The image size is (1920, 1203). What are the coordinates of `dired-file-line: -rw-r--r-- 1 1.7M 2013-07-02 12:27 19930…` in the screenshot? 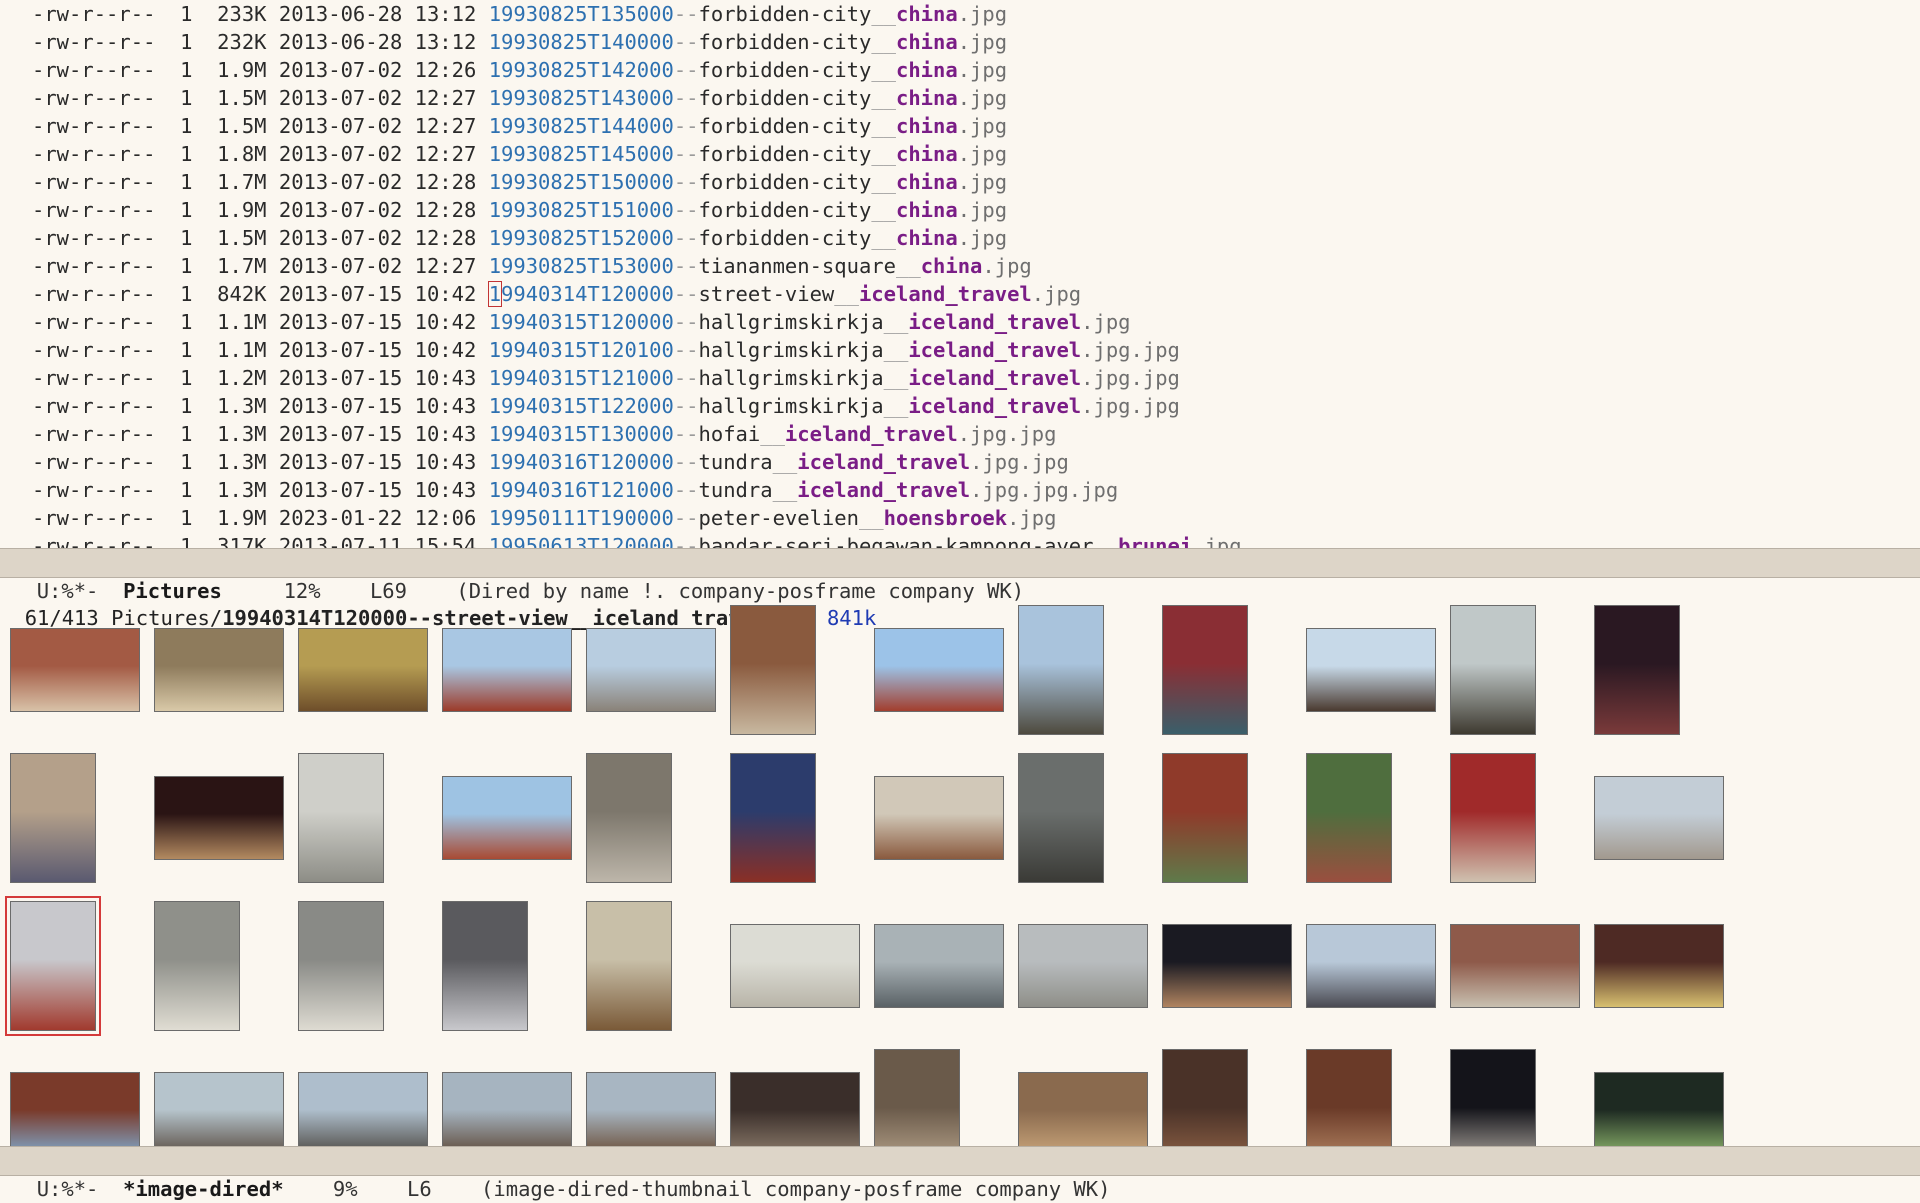 It's located at (960, 266).